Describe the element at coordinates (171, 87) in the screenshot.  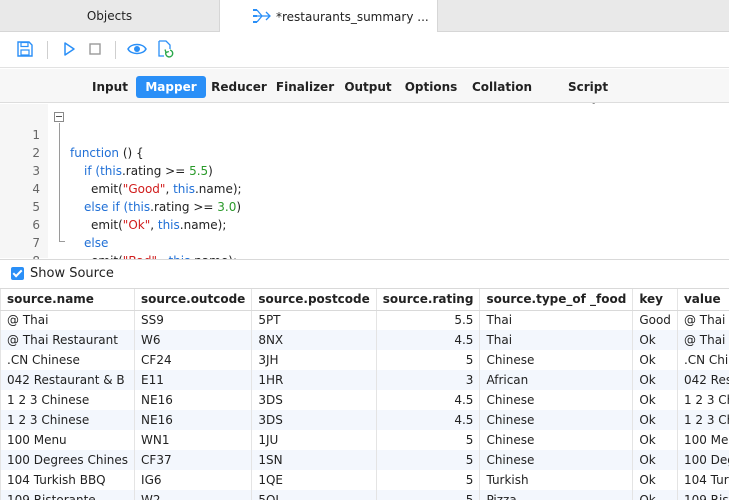
I see `tab-mapper: Mapper` at that location.